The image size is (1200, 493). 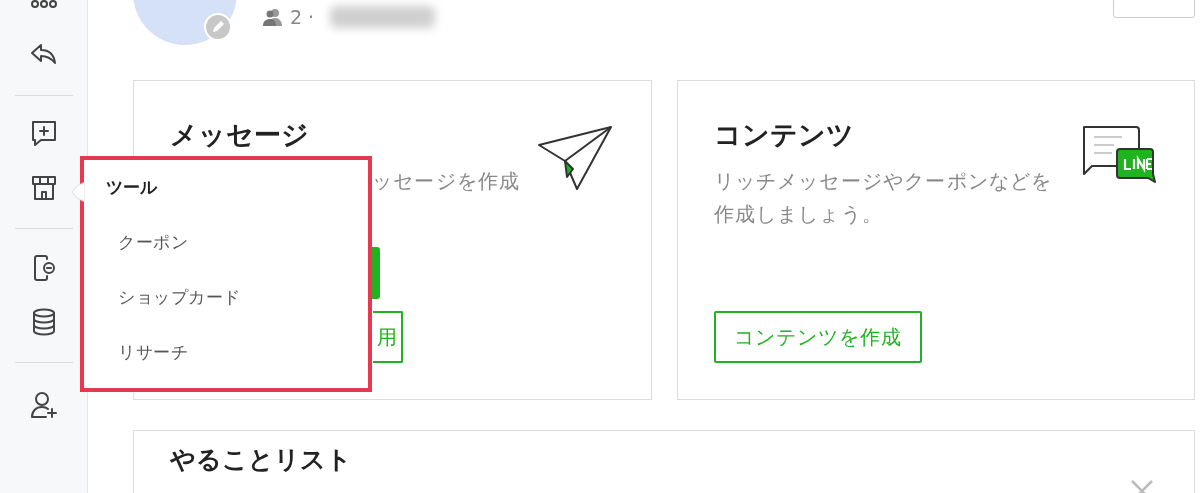 What do you see at coordinates (132, 187) in the screenshot?
I see `menu-title: ツール` at bounding box center [132, 187].